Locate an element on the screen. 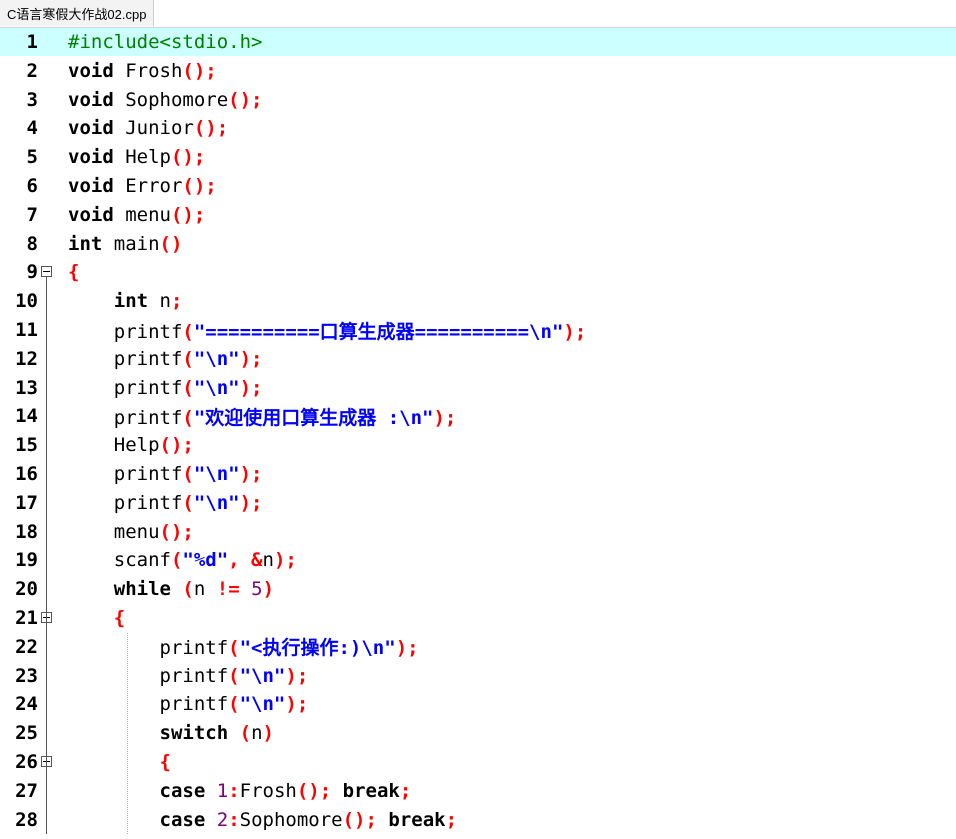 The width and height of the screenshot is (956, 839). code-line: 20 while (n != 5) is located at coordinates (478, 589).